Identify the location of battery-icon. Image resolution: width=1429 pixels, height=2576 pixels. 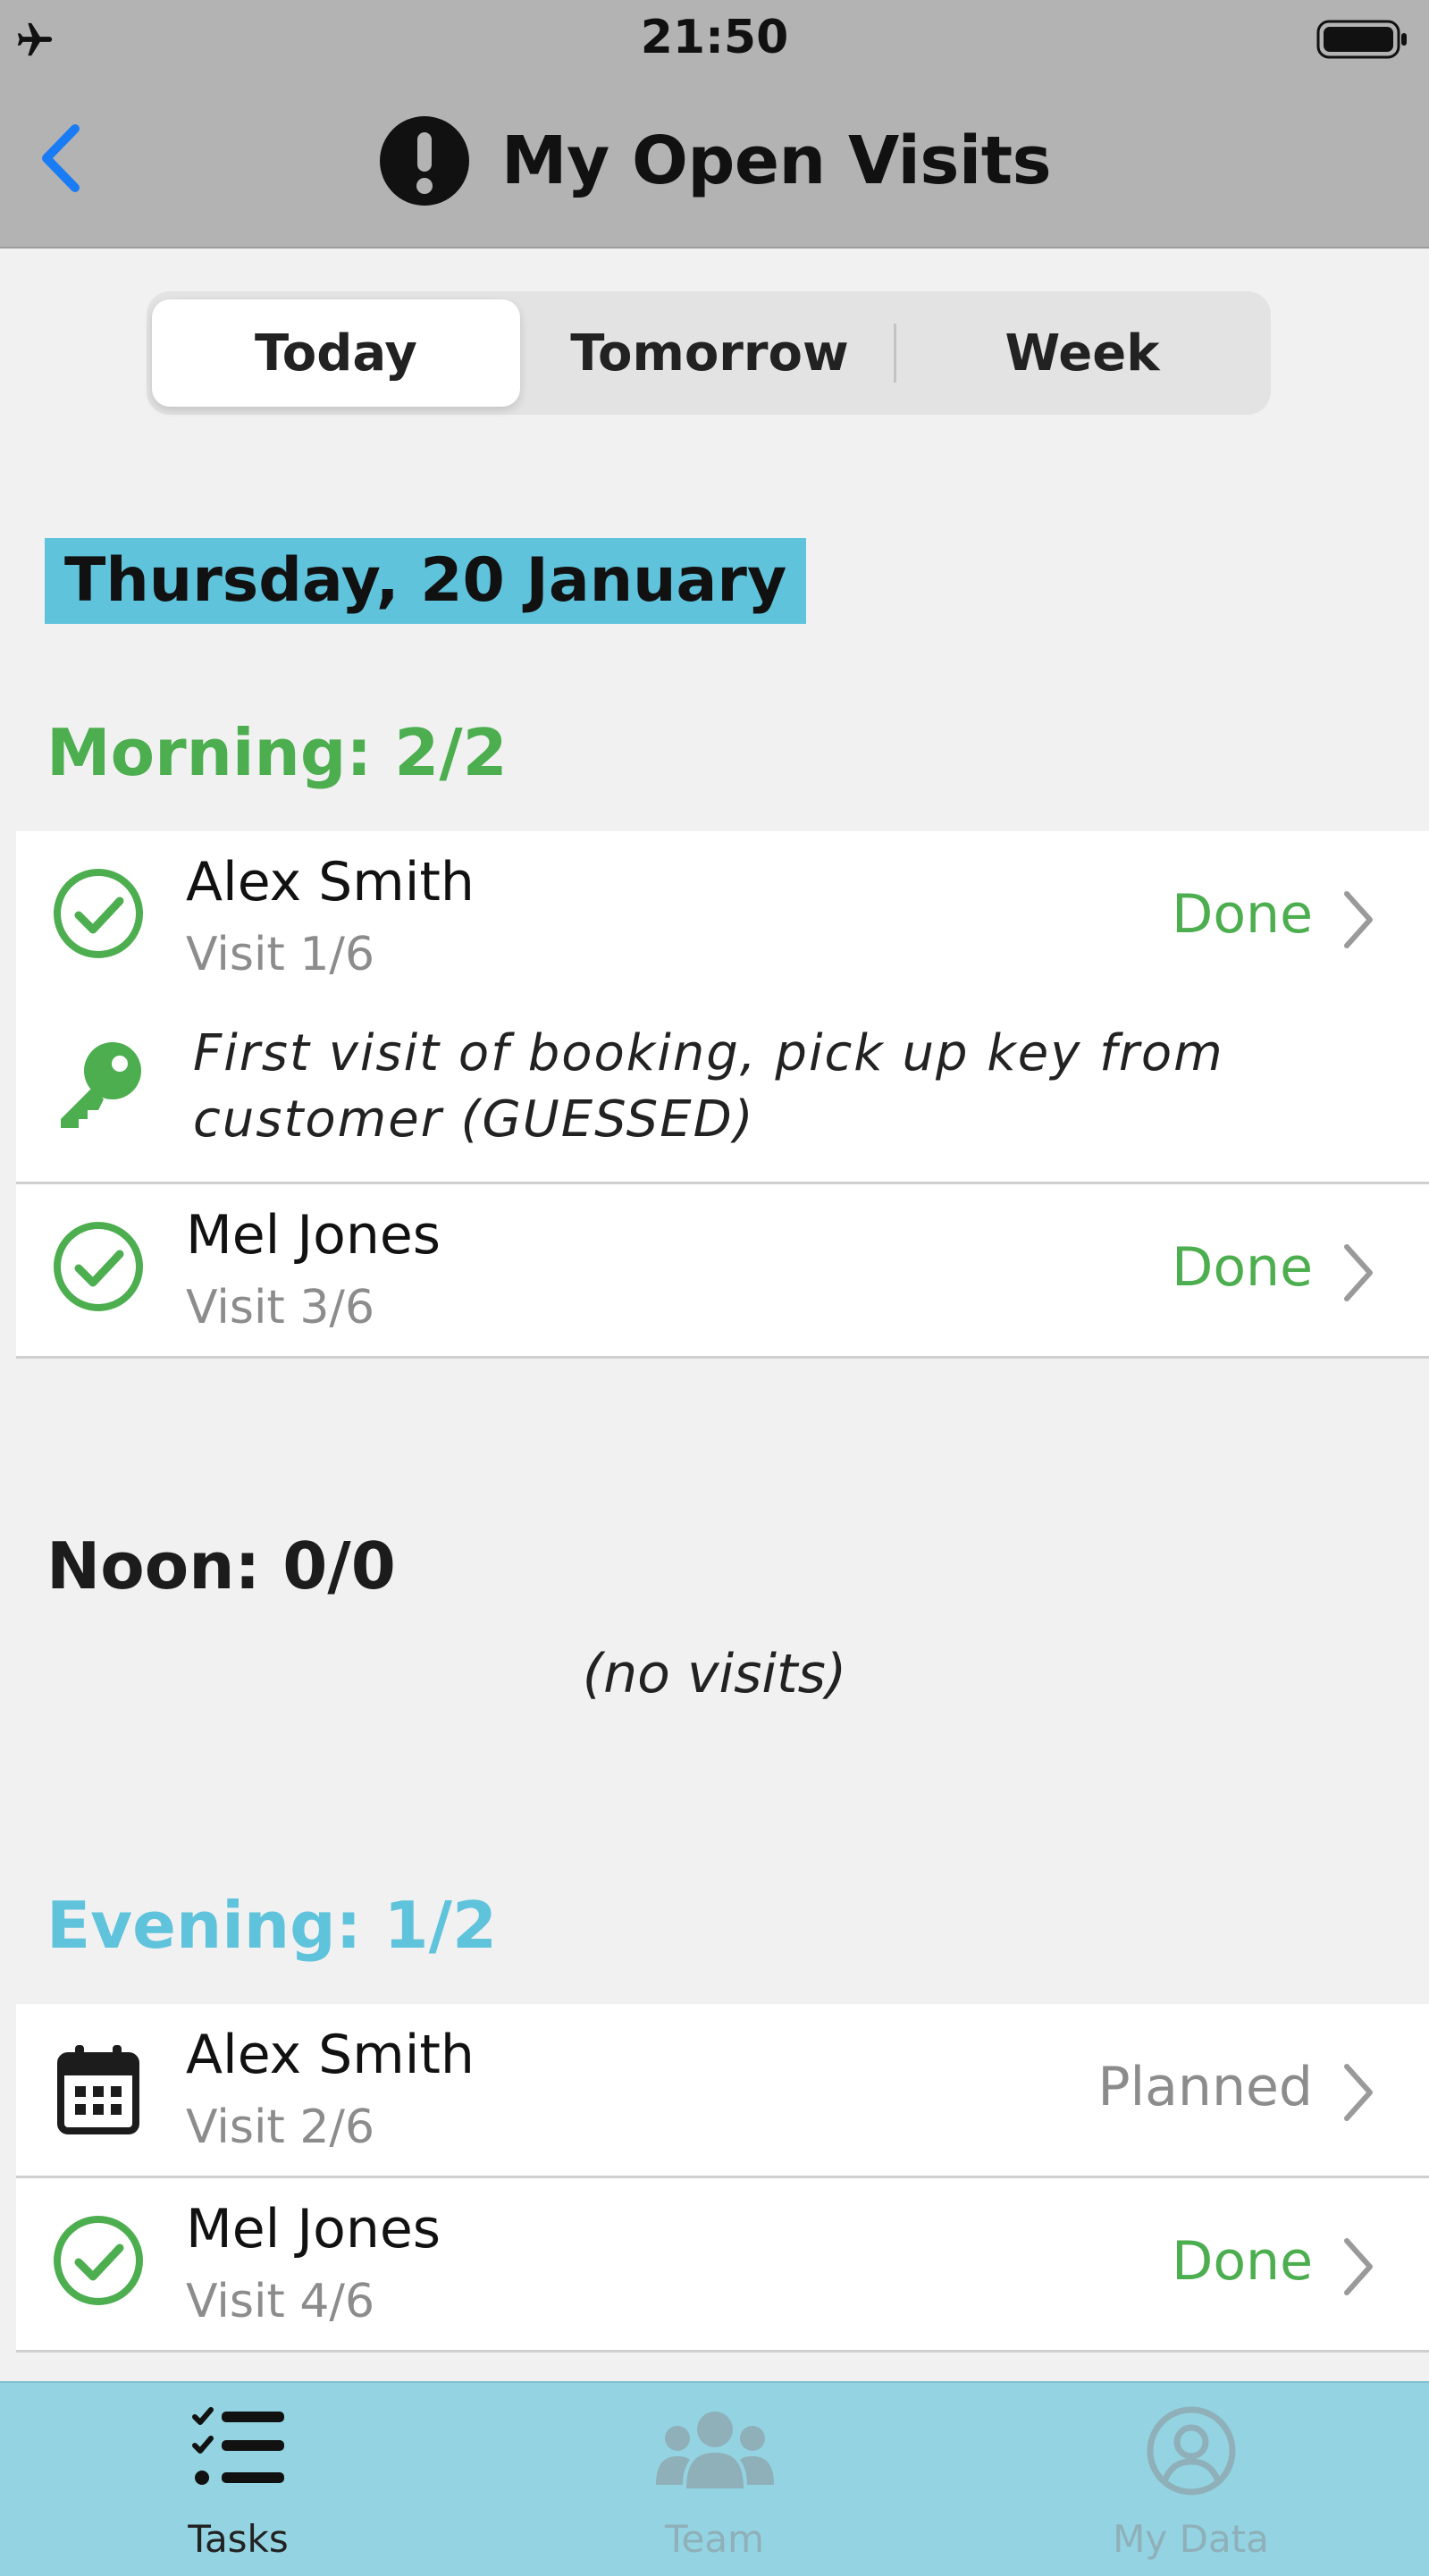
(1361, 40).